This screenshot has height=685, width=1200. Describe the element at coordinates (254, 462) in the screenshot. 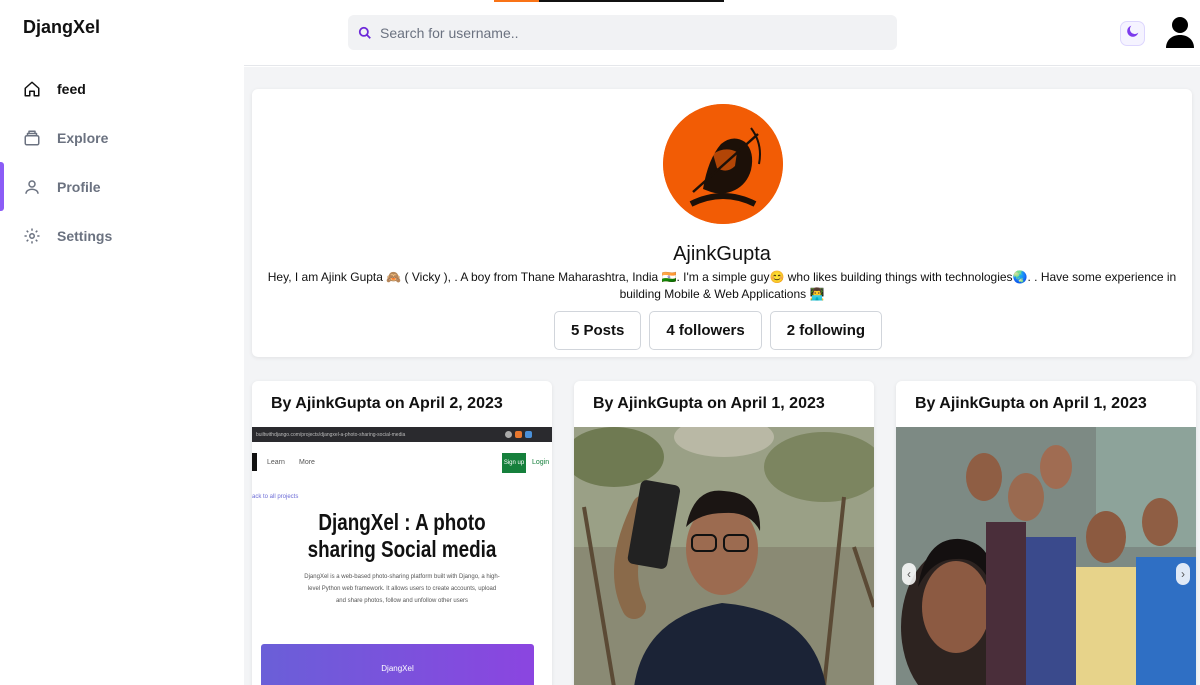

I see `screenshot-logo` at that location.